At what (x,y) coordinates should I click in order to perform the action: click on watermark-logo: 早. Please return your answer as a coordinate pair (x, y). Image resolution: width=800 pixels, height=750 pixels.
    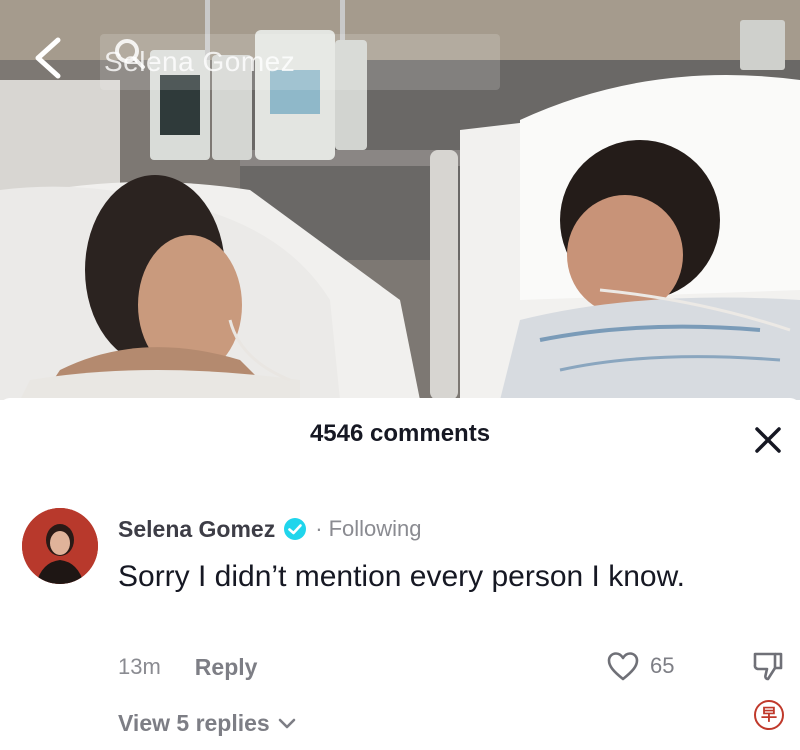
    Looking at the image, I should click on (769, 715).